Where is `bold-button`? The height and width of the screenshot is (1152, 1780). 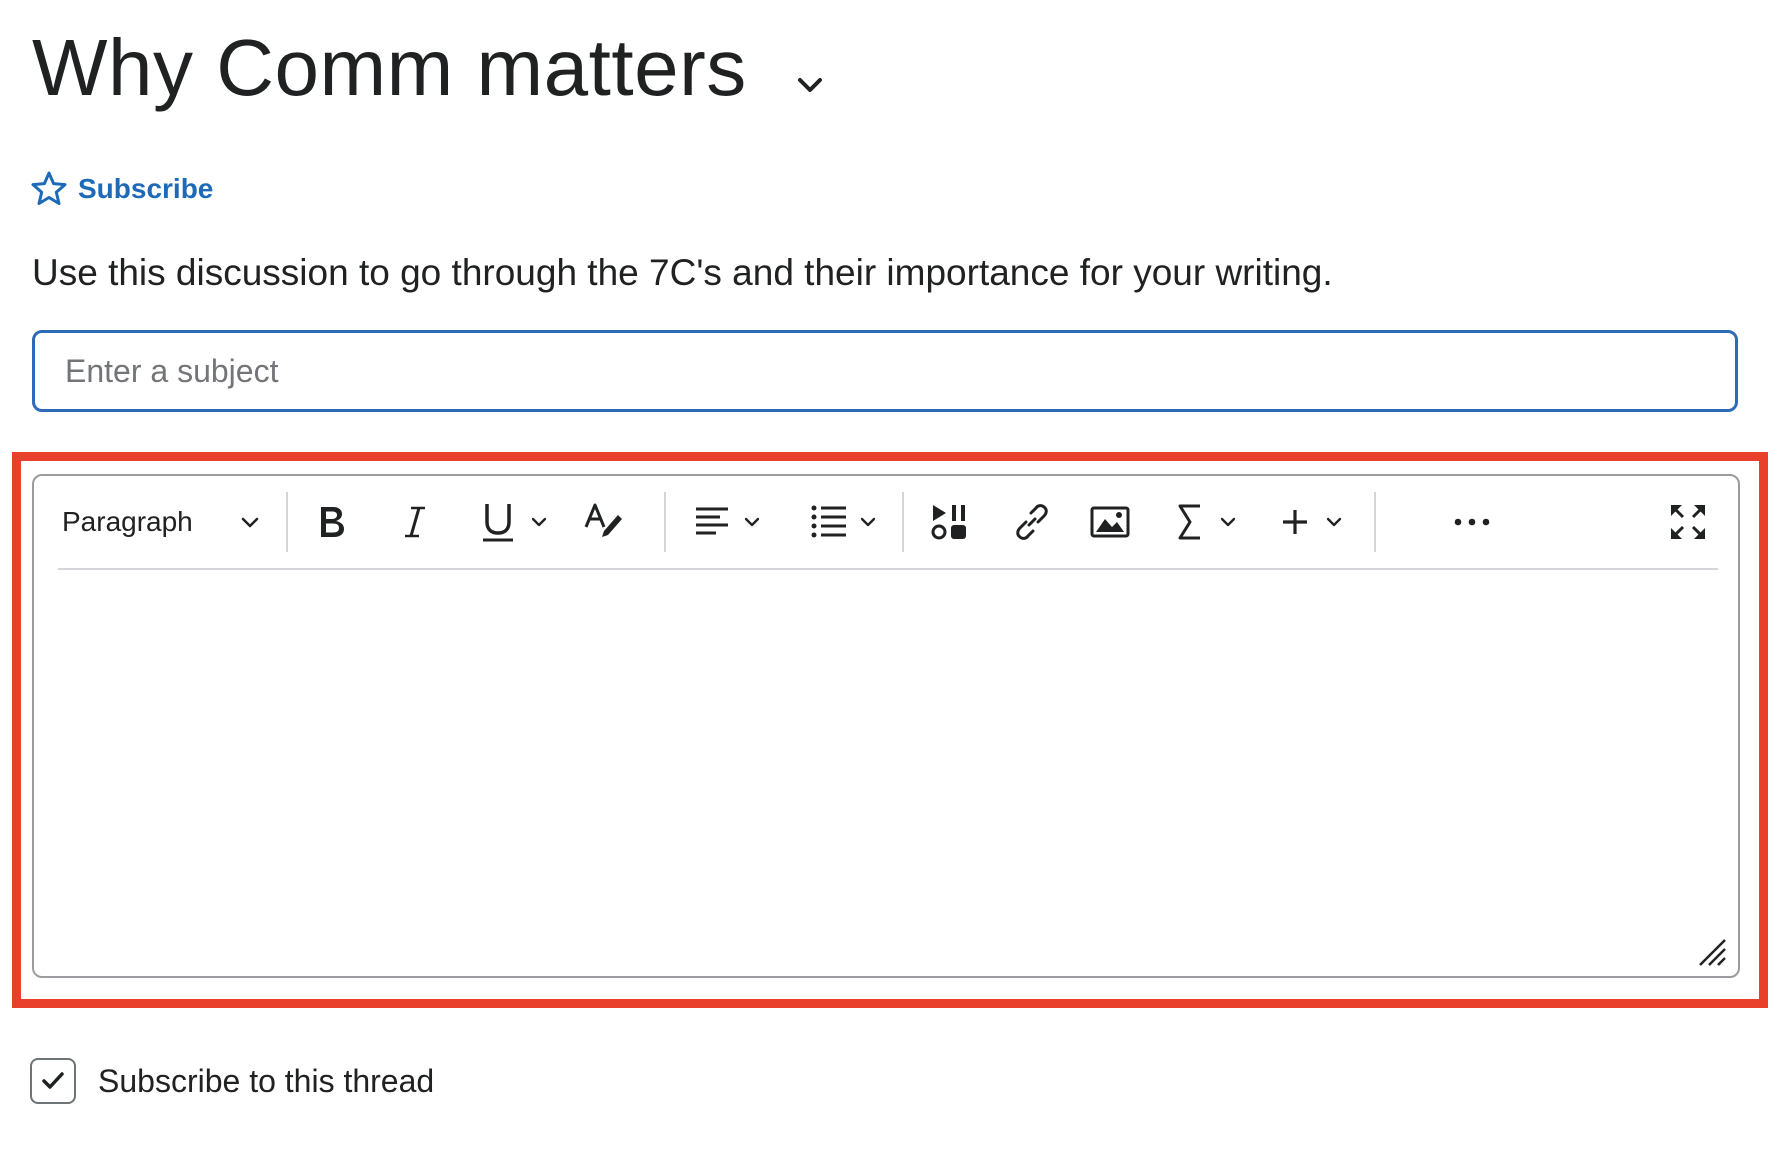
bold-button is located at coordinates (331, 522).